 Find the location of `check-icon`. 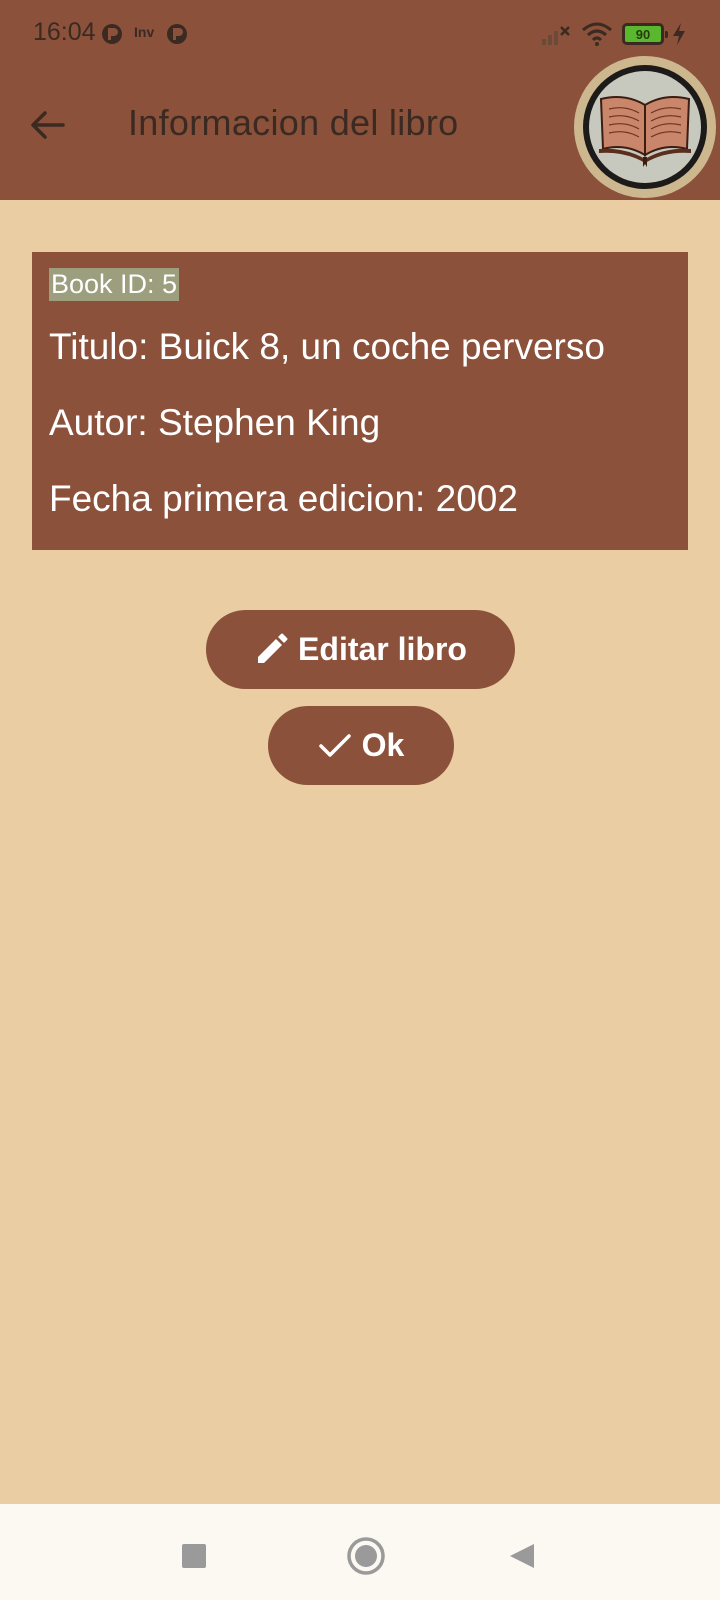

check-icon is located at coordinates (334, 745).